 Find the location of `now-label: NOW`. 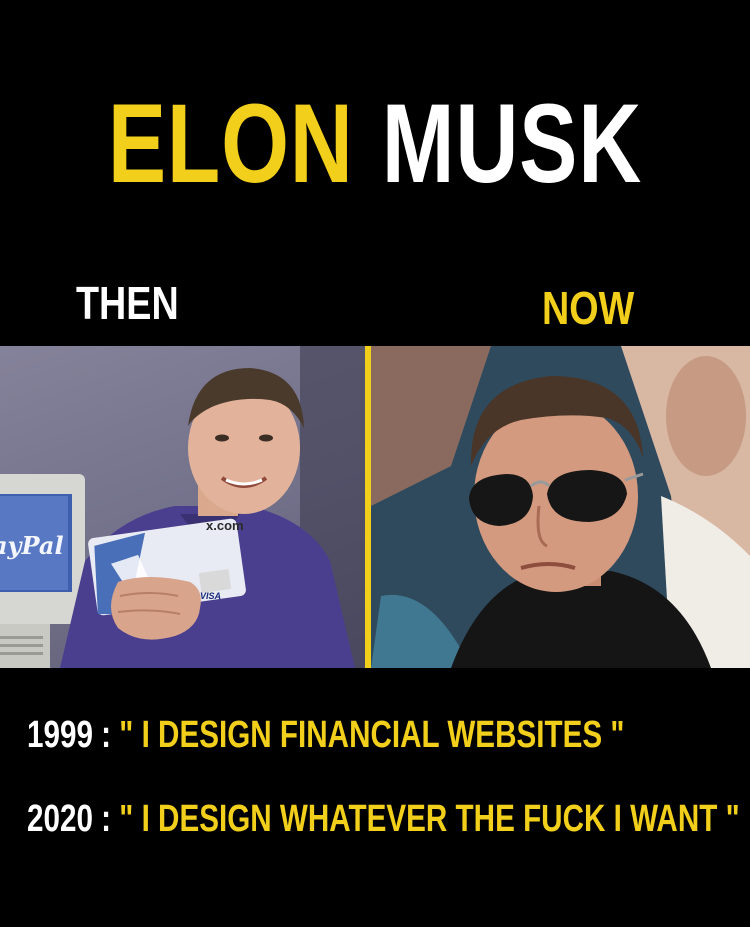

now-label: NOW is located at coordinates (588, 308).